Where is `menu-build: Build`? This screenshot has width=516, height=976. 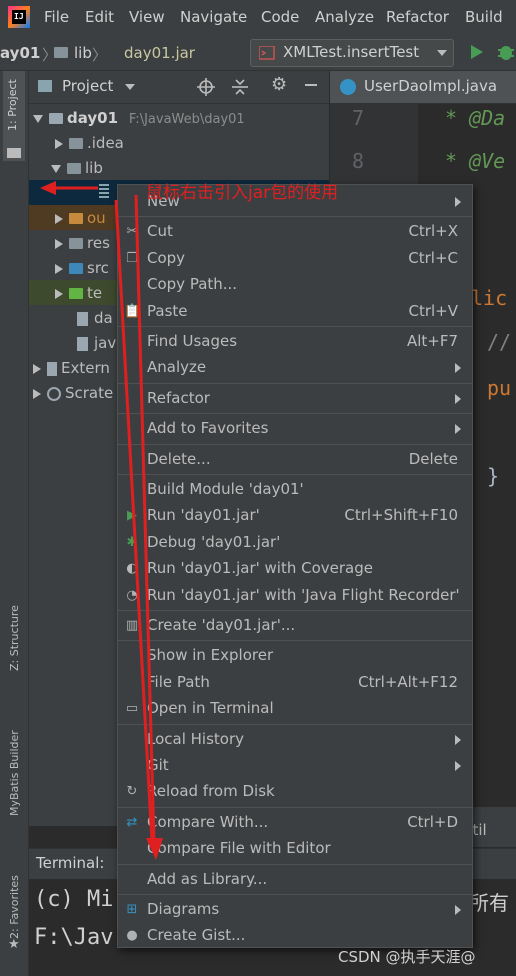
menu-build: Build is located at coordinates (484, 17).